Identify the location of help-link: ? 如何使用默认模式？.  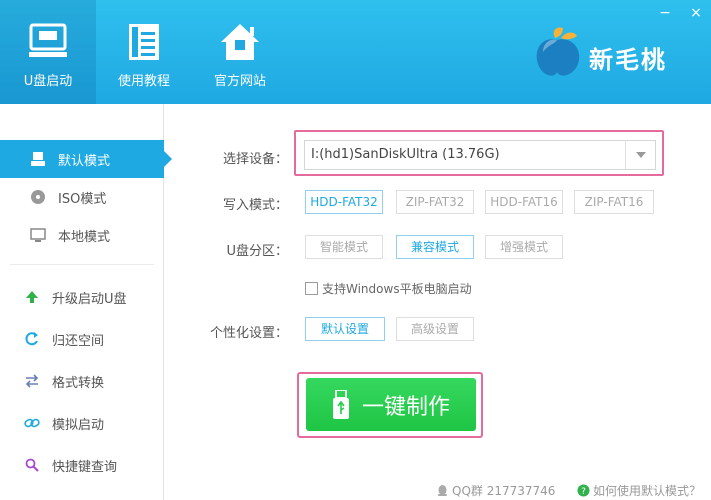
(639, 490).